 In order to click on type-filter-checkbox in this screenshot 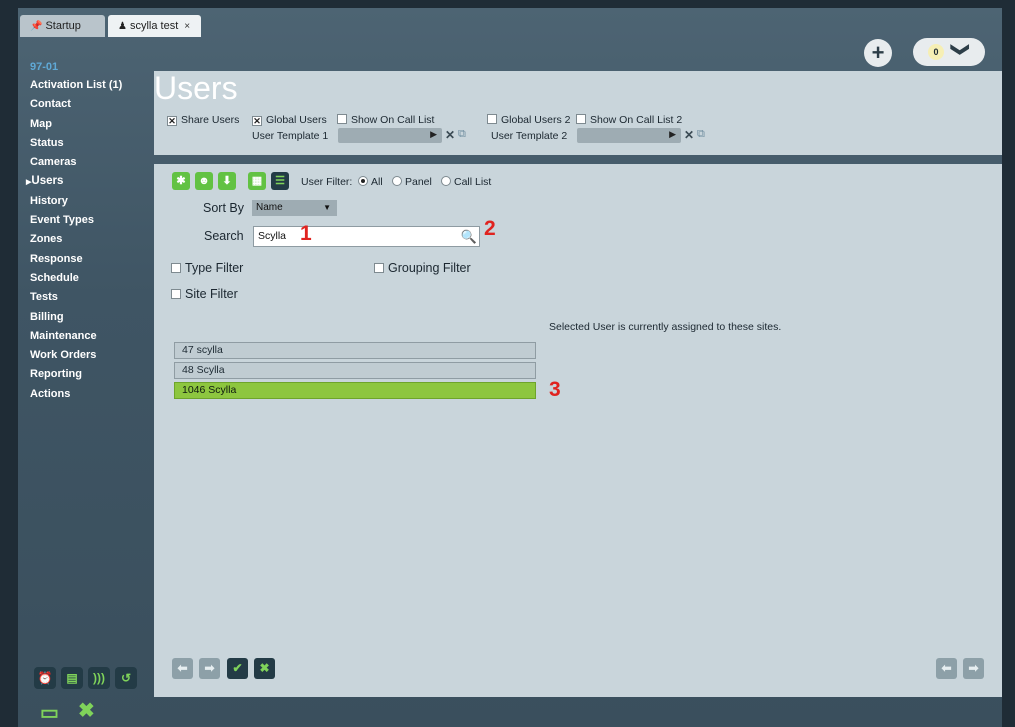, I will do `click(176, 268)`.